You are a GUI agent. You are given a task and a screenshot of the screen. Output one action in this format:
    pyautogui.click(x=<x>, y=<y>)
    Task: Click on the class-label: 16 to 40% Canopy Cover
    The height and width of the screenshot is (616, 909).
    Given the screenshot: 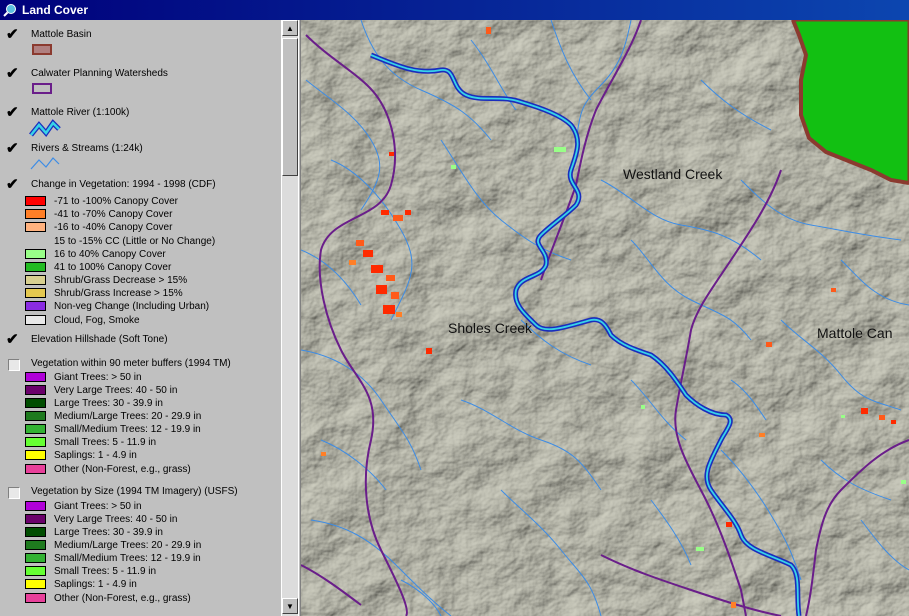 What is the action you would take?
    pyautogui.click(x=110, y=254)
    